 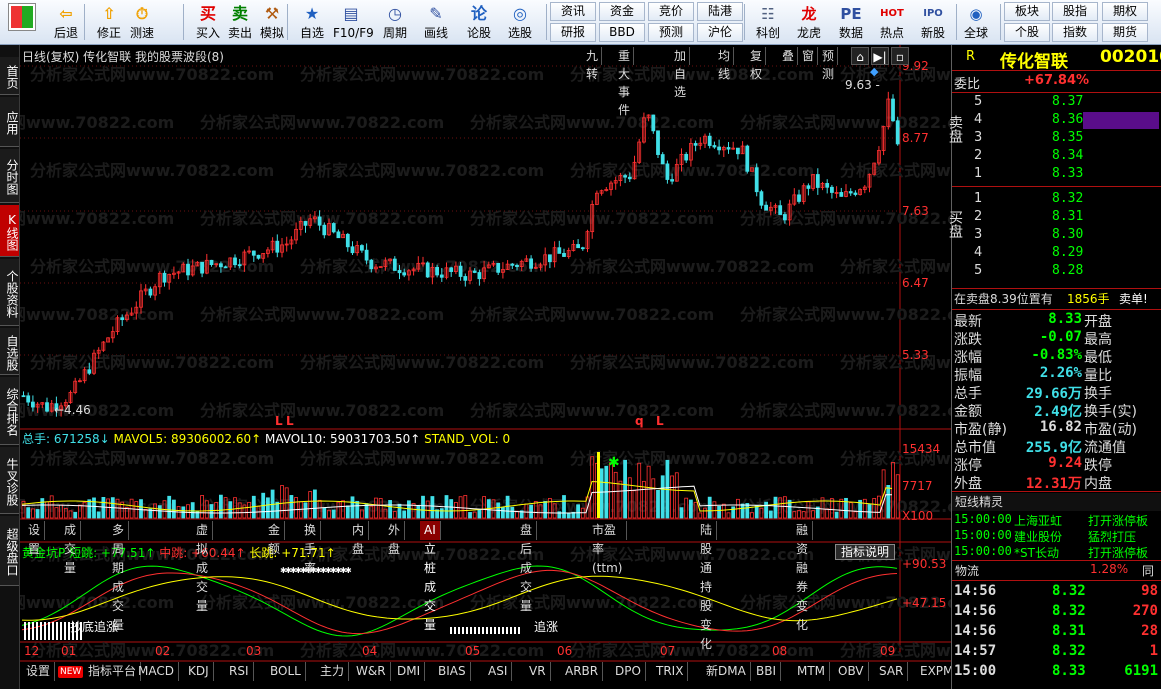 I want to click on left-tab-ranking: 综合排名, so click(x=9, y=411).